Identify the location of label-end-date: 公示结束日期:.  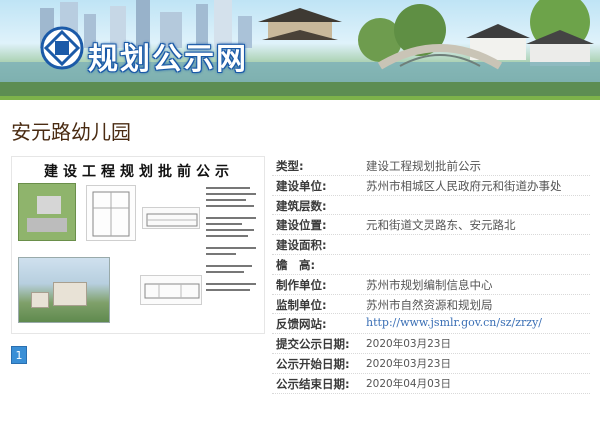
(313, 383).